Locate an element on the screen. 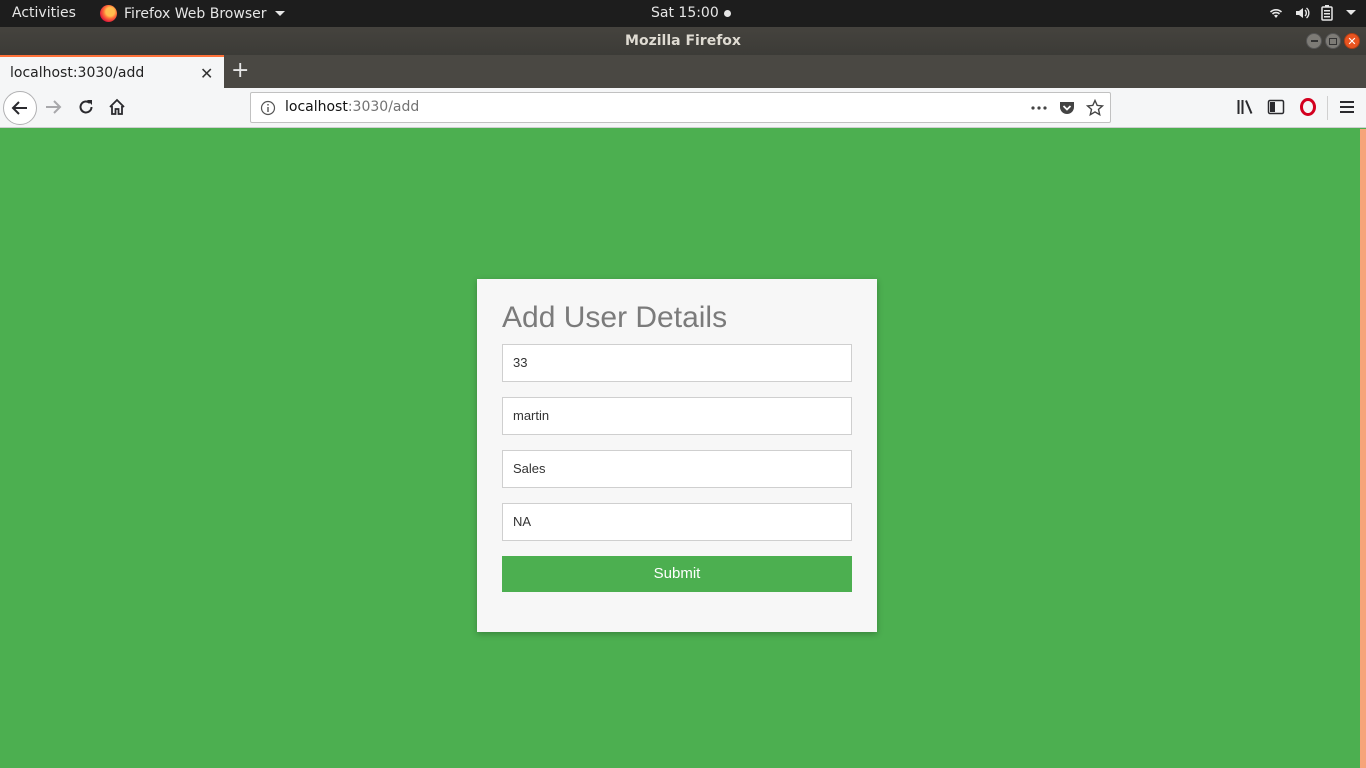 The width and height of the screenshot is (1366, 768). forward-button is located at coordinates (53, 107).